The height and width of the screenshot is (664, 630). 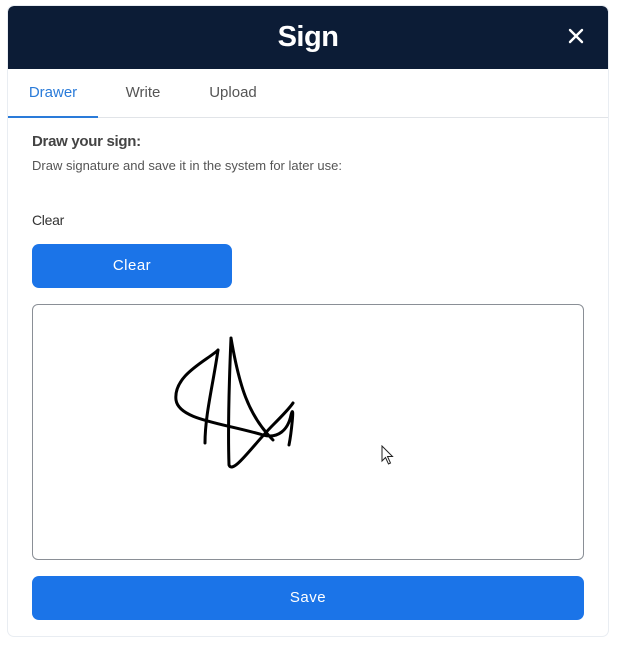 I want to click on tab-write: Write, so click(x=143, y=93).